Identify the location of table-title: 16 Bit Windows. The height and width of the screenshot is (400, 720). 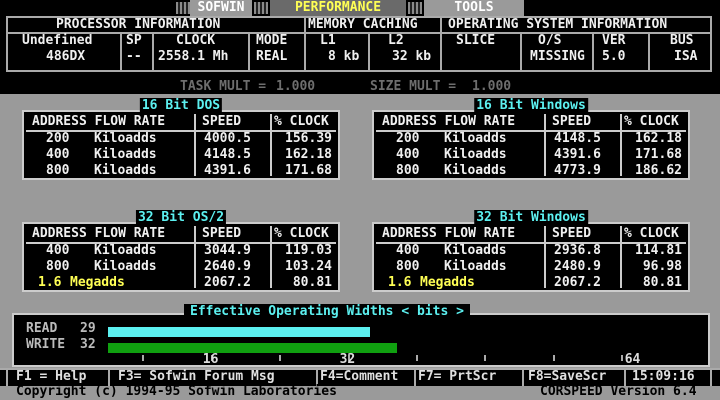
(531, 106).